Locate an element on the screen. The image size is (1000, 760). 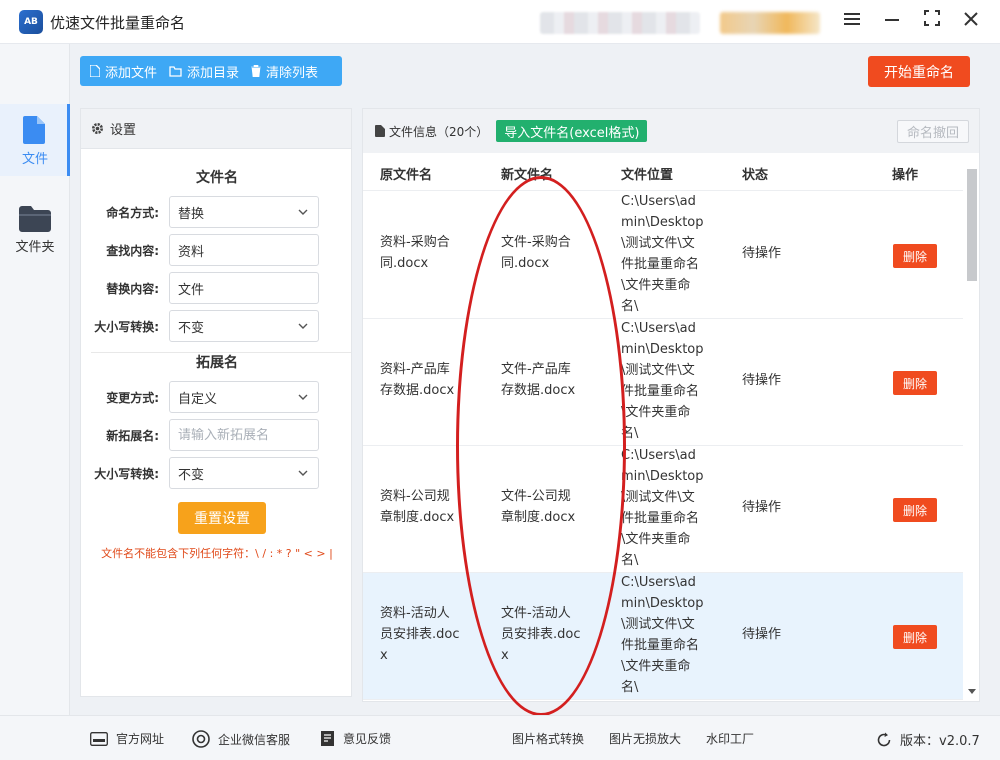
find-field is located at coordinates (244, 250).